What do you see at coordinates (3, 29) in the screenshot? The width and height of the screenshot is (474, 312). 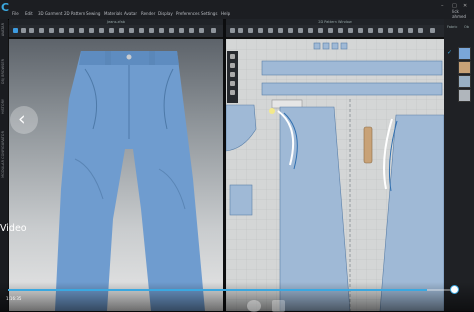 I see `avatar-tab: AVATAR` at bounding box center [3, 29].